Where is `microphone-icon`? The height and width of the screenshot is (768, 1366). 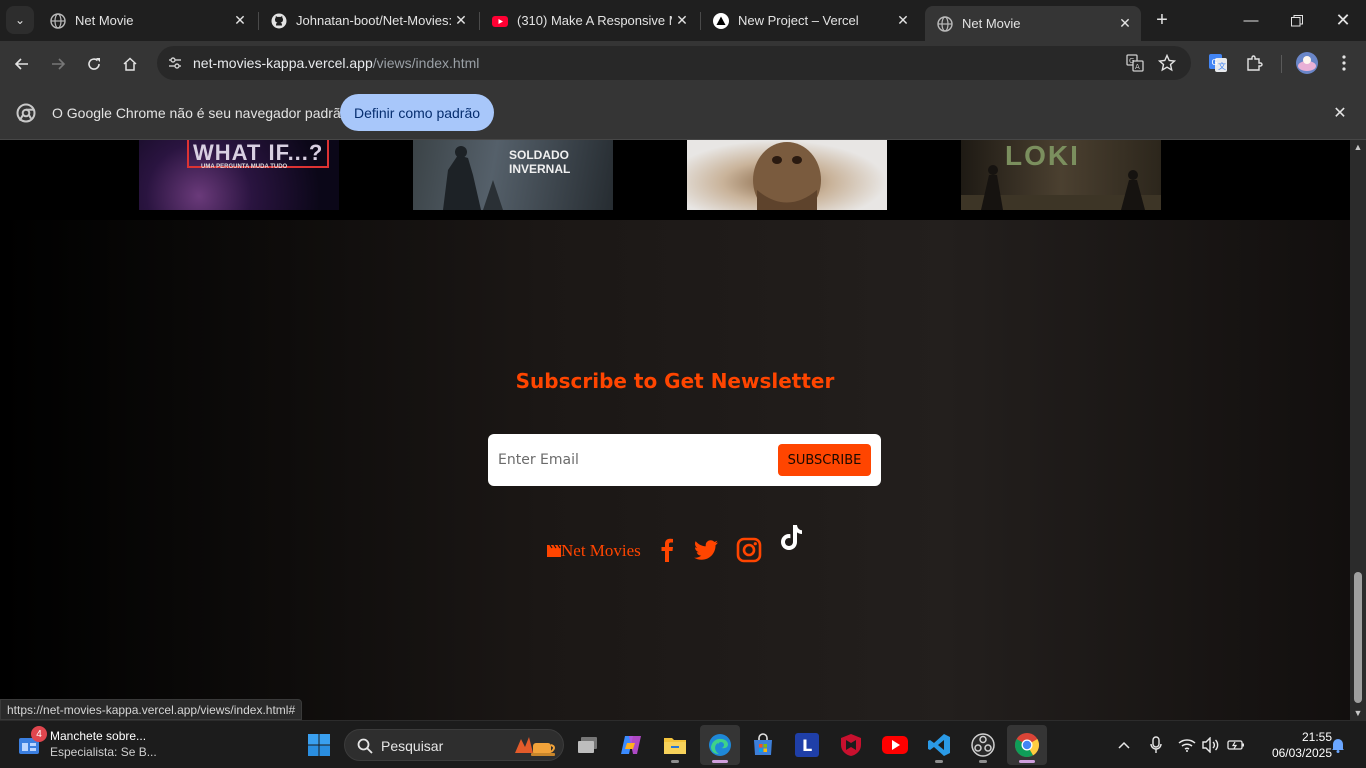
microphone-icon is located at coordinates (1156, 745).